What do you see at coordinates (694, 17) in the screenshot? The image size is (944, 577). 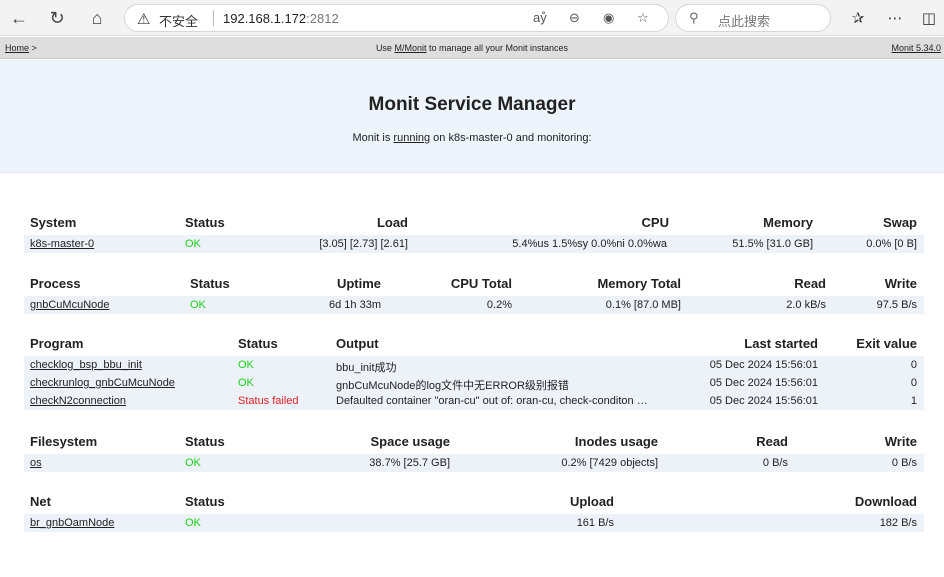 I see `search-icon: ⚲` at bounding box center [694, 17].